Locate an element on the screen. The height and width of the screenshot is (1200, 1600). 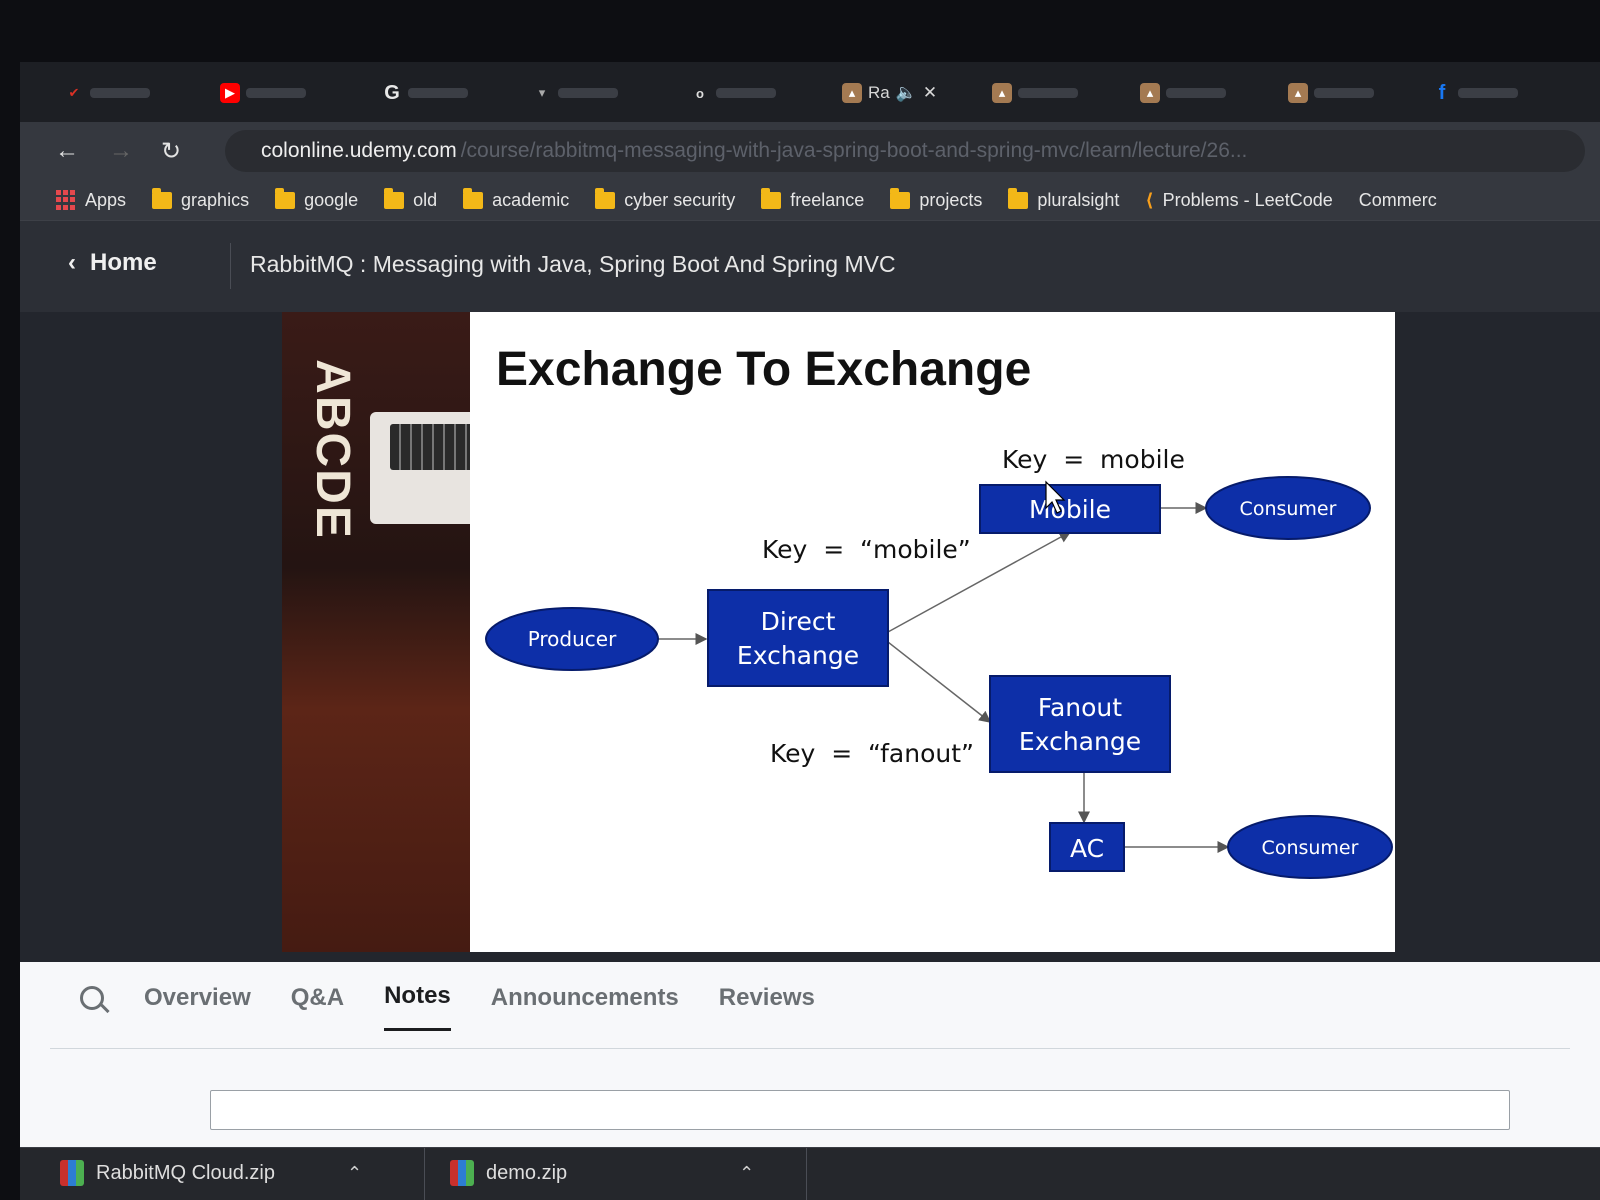
tabs-divider is located at coordinates (810, 1048).